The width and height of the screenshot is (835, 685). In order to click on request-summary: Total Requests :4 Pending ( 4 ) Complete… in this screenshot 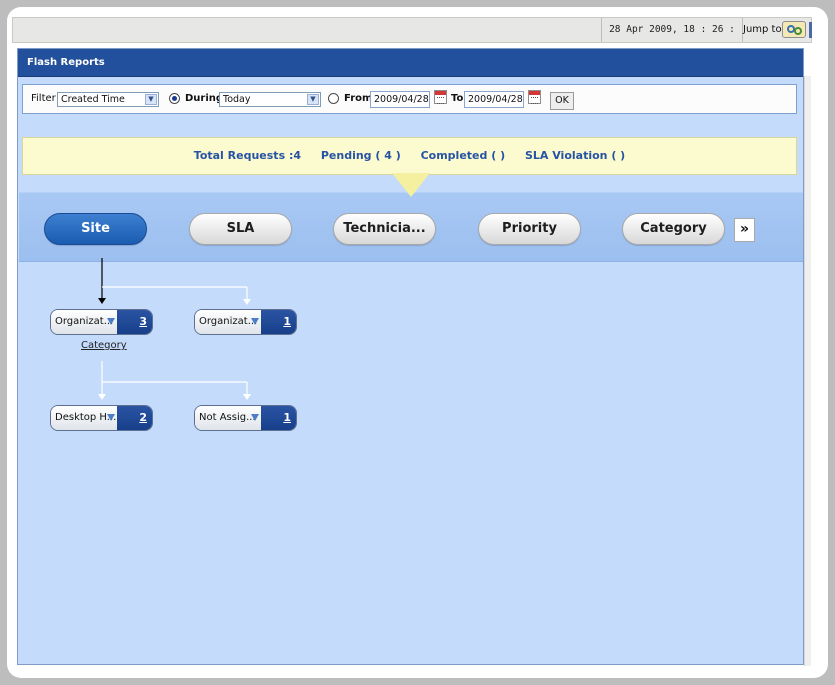, I will do `click(409, 156)`.